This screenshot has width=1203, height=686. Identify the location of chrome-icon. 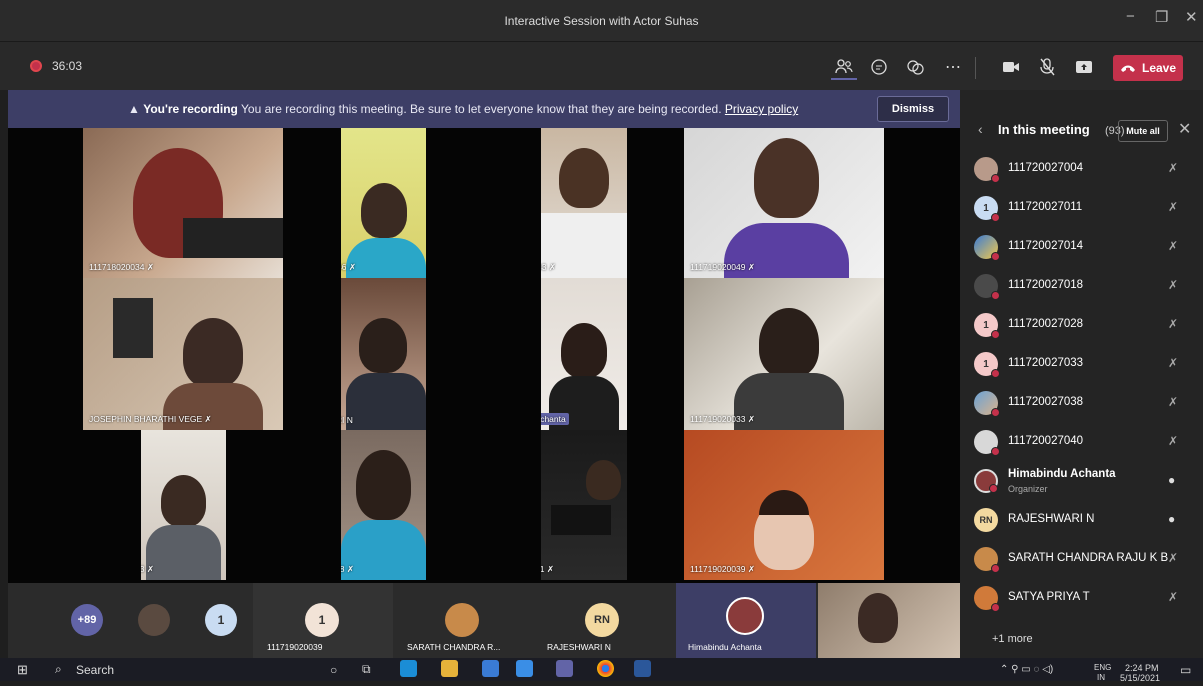
(605, 668).